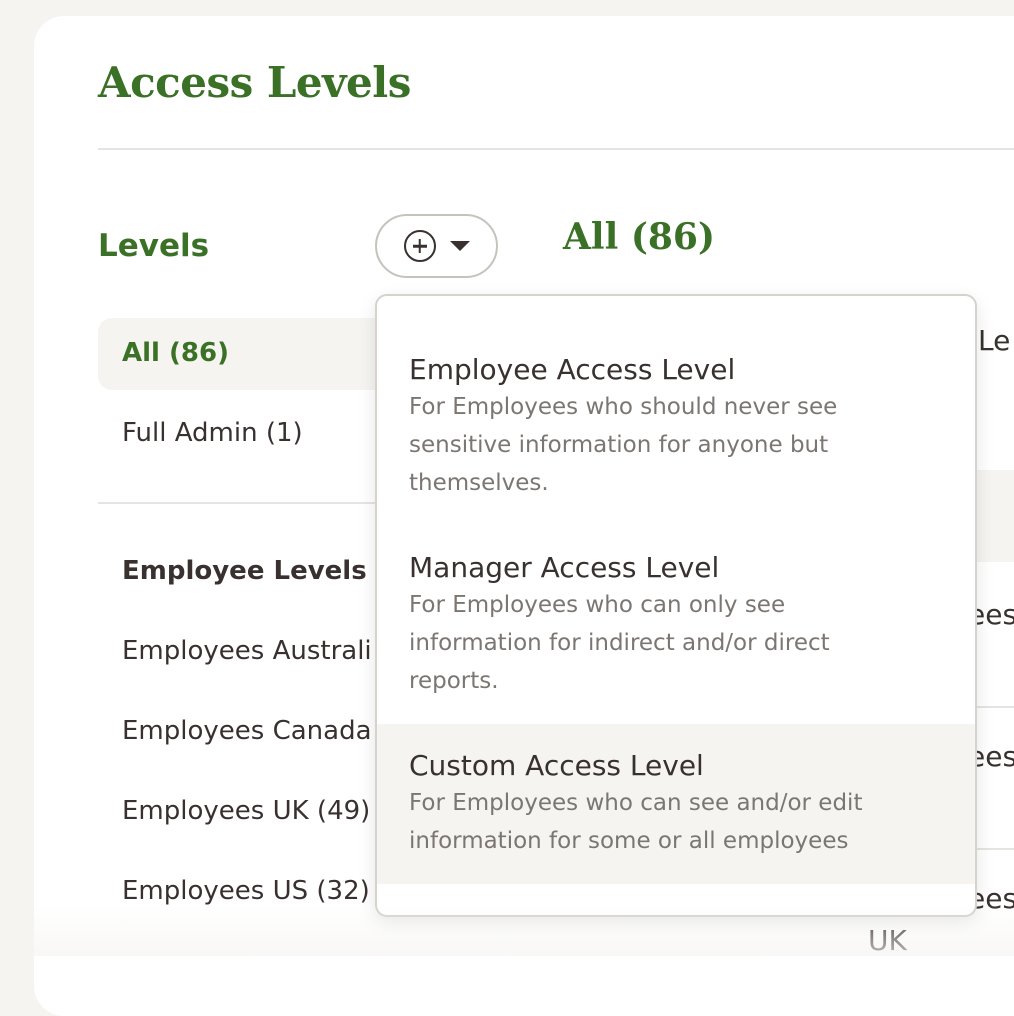 Image resolution: width=1014 pixels, height=1016 pixels. I want to click on menu-item-title: Custom Access Level, so click(556, 765).